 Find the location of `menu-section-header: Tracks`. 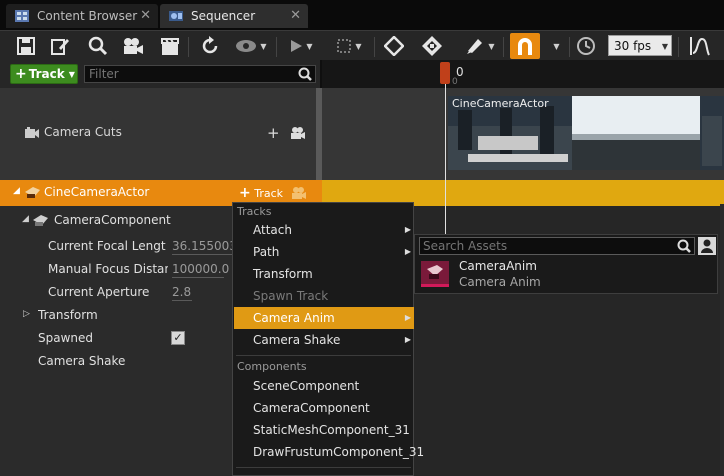

menu-section-header: Tracks is located at coordinates (254, 211).